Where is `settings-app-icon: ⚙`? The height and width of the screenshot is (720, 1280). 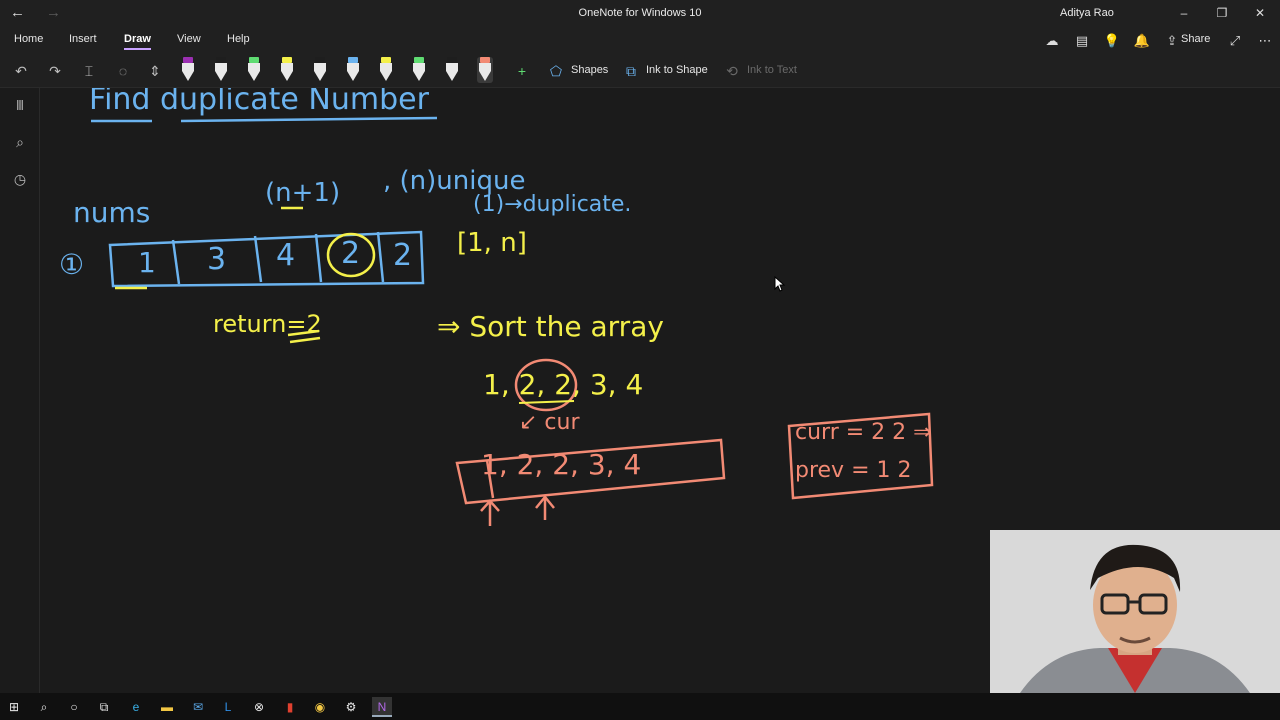 settings-app-icon: ⚙ is located at coordinates (351, 707).